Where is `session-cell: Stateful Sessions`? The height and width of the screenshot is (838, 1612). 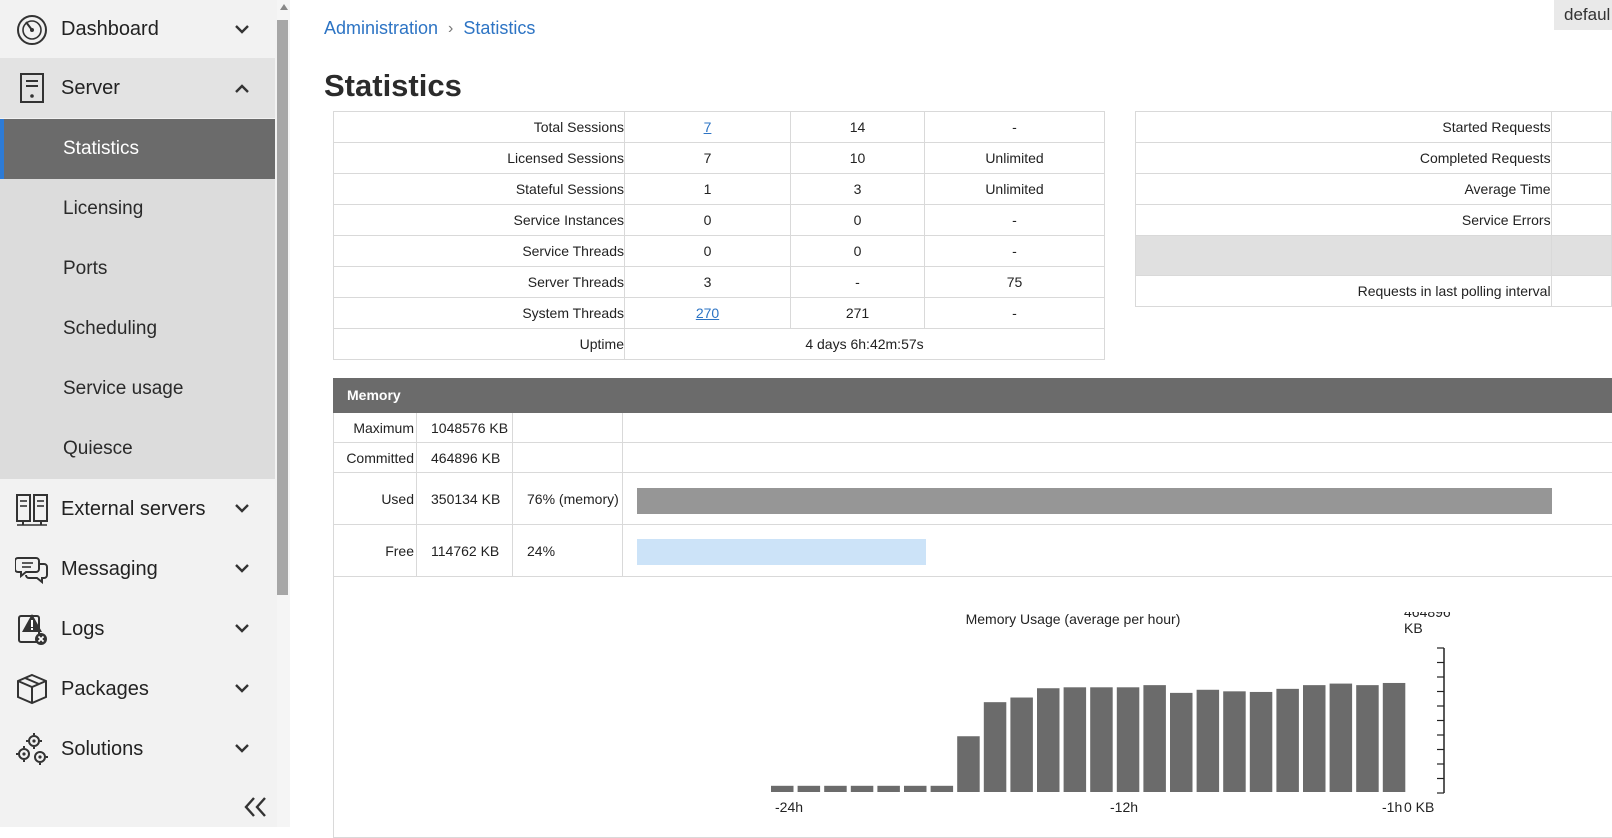
session-cell: Stateful Sessions is located at coordinates (479, 189).